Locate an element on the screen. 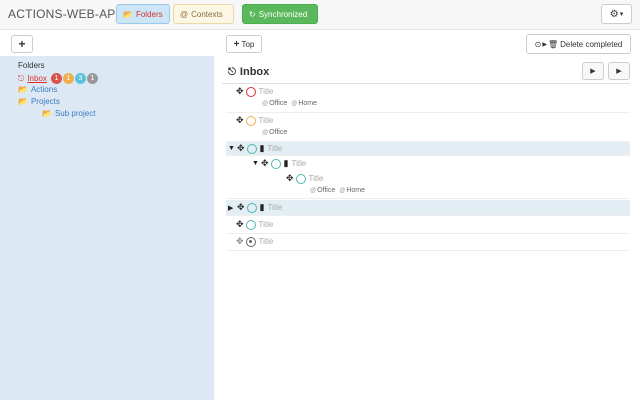 The width and height of the screenshot is (640, 400). trash-icon: 🗑 is located at coordinates (553, 44).